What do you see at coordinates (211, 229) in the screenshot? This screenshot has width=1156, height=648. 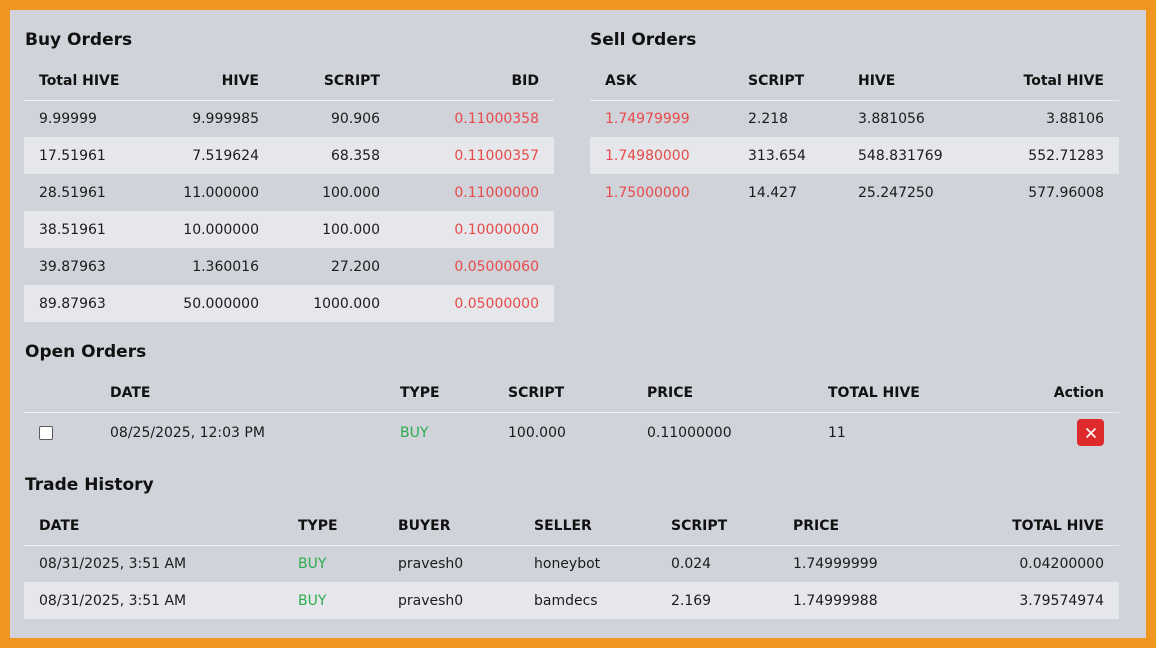 I see `hive-cell: 10.000000` at bounding box center [211, 229].